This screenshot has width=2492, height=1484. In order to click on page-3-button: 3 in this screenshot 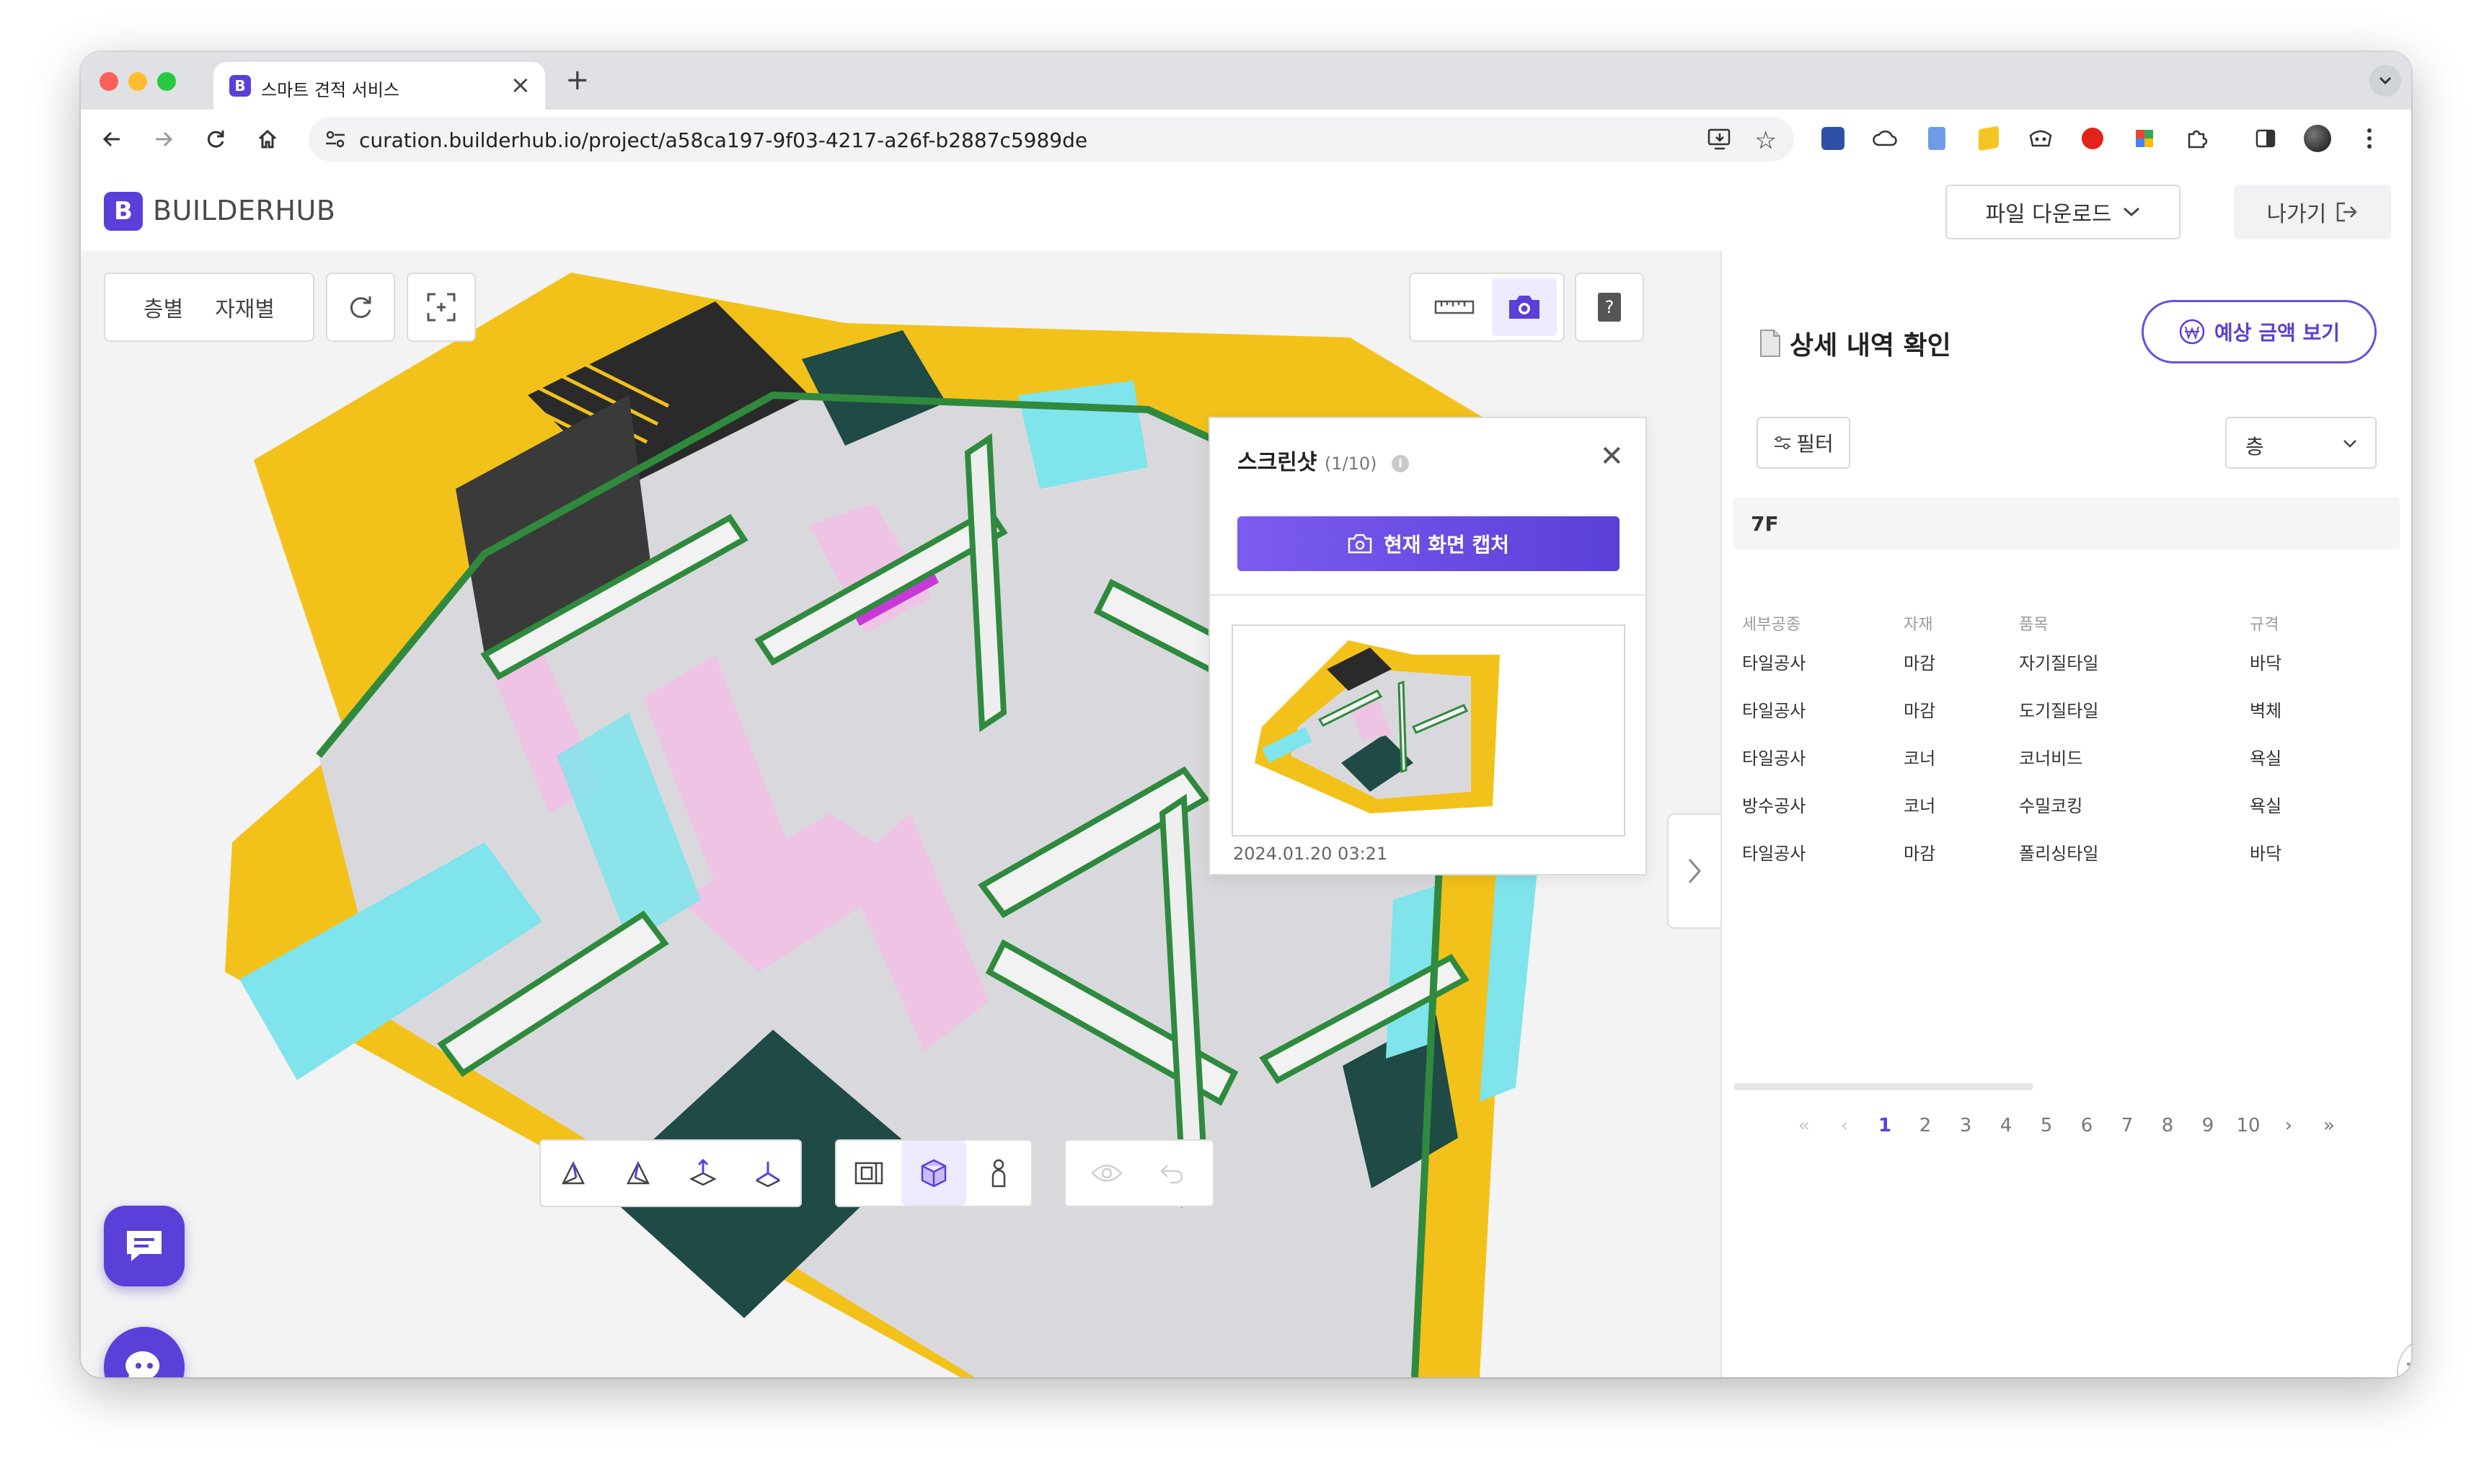, I will do `click(1965, 1125)`.